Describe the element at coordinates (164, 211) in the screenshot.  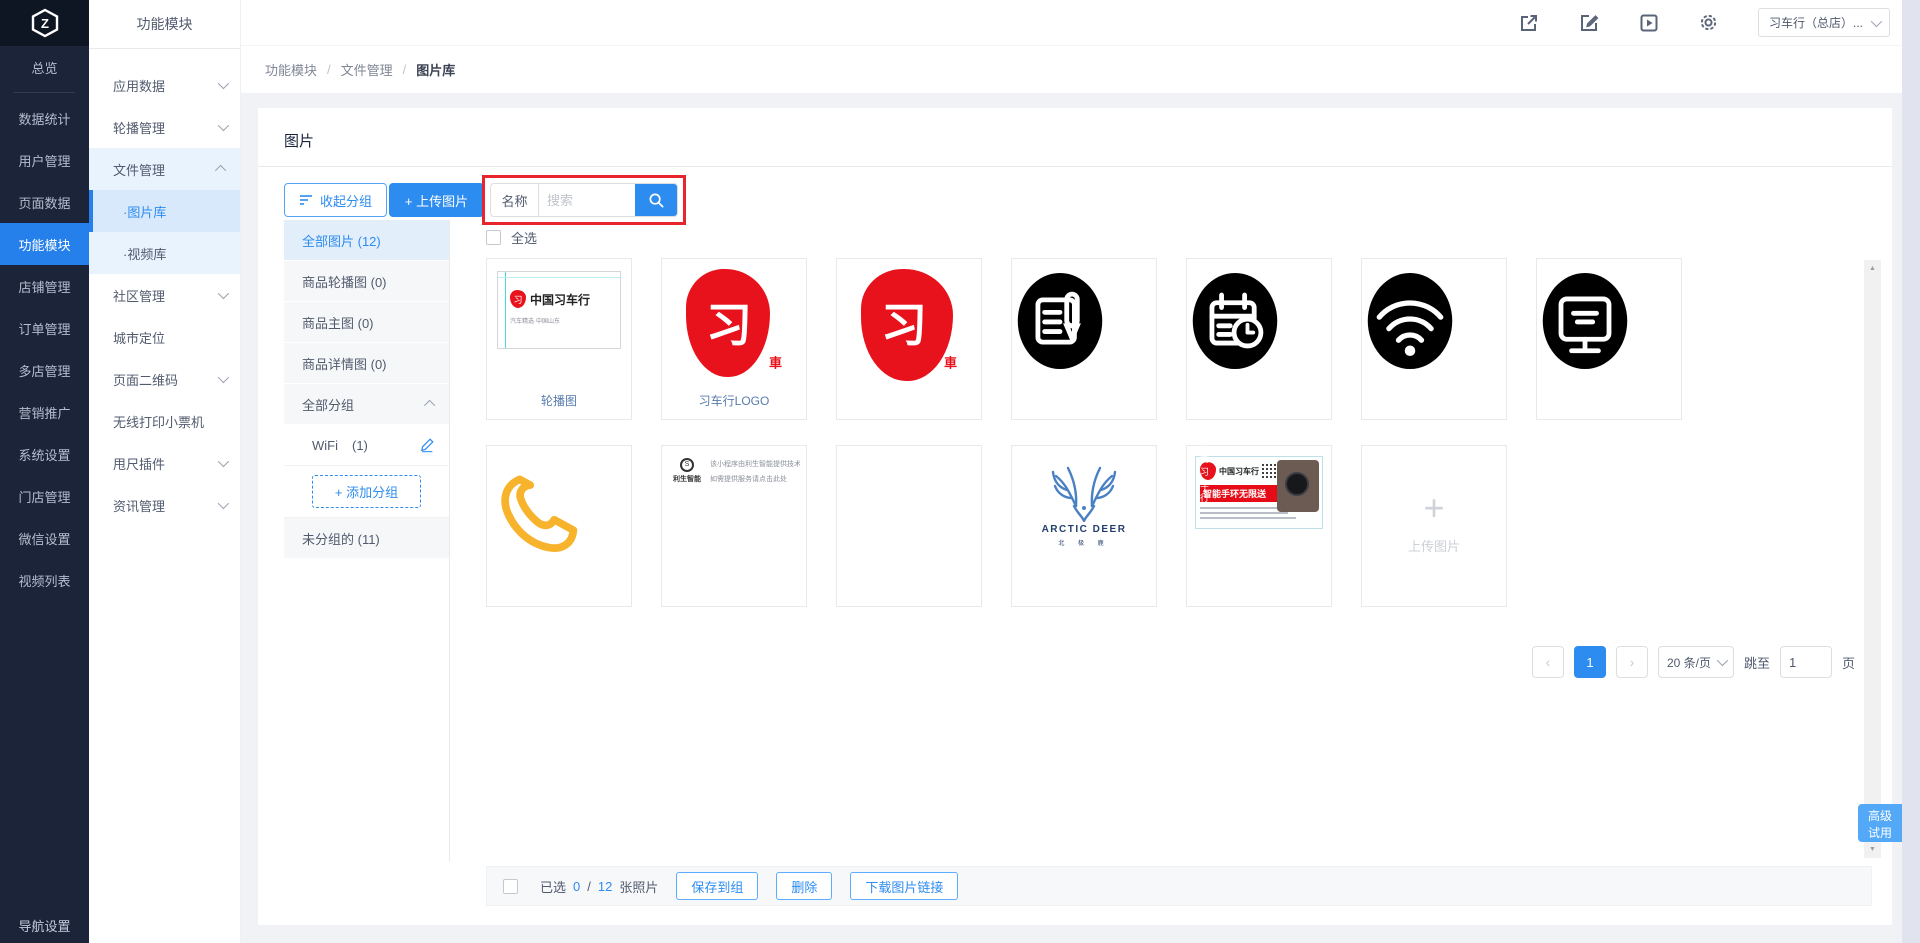
I see `submenu-image-library: ·图片库` at that location.